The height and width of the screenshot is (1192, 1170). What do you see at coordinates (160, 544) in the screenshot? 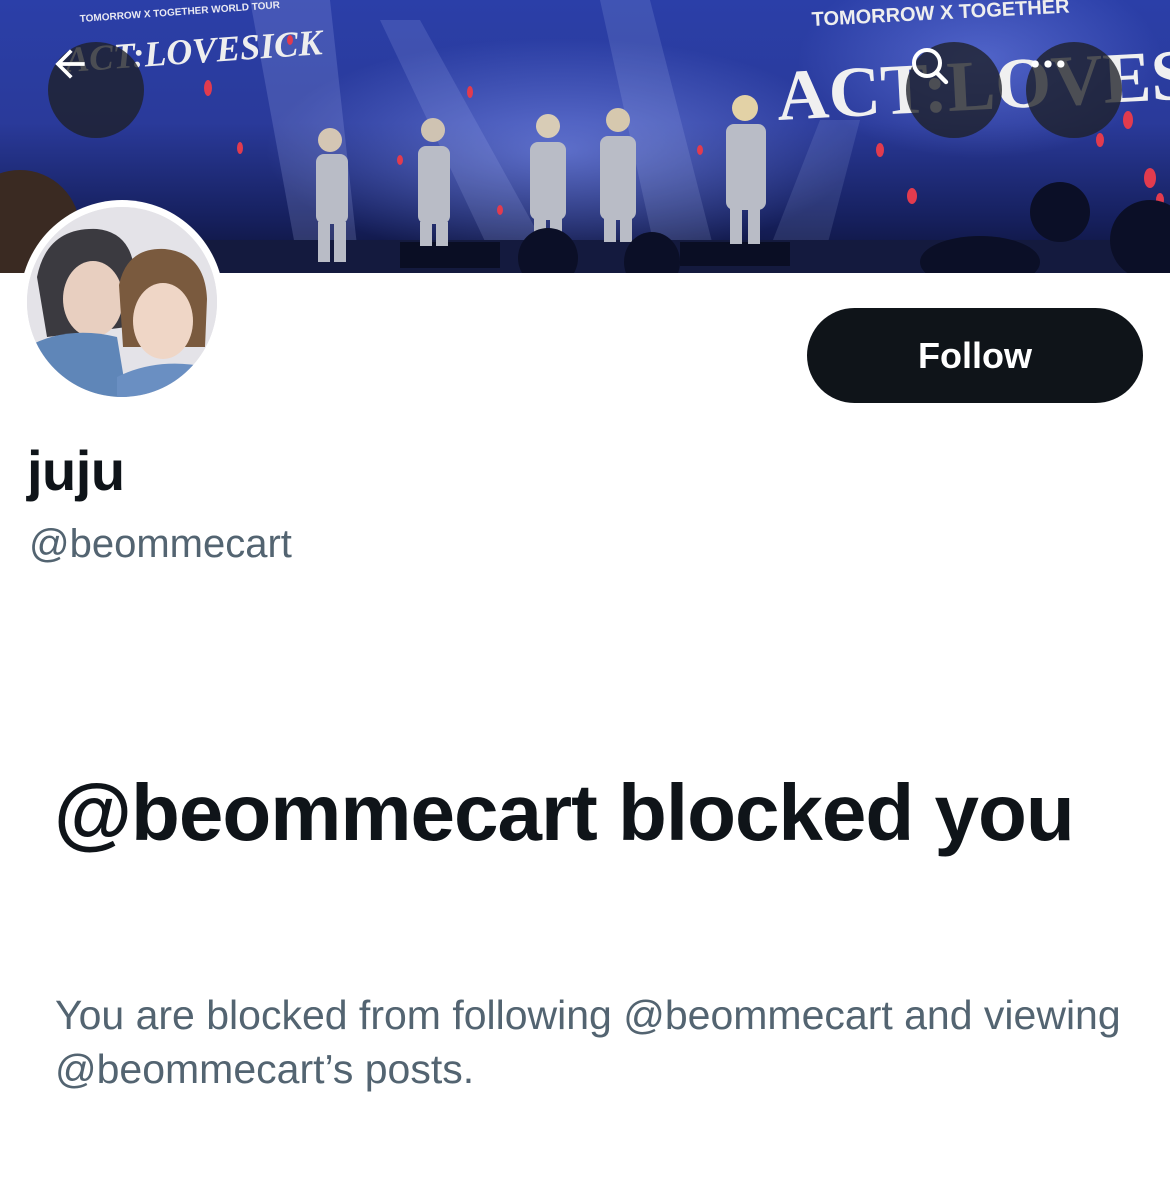
I see `user-handle: @beommecart` at bounding box center [160, 544].